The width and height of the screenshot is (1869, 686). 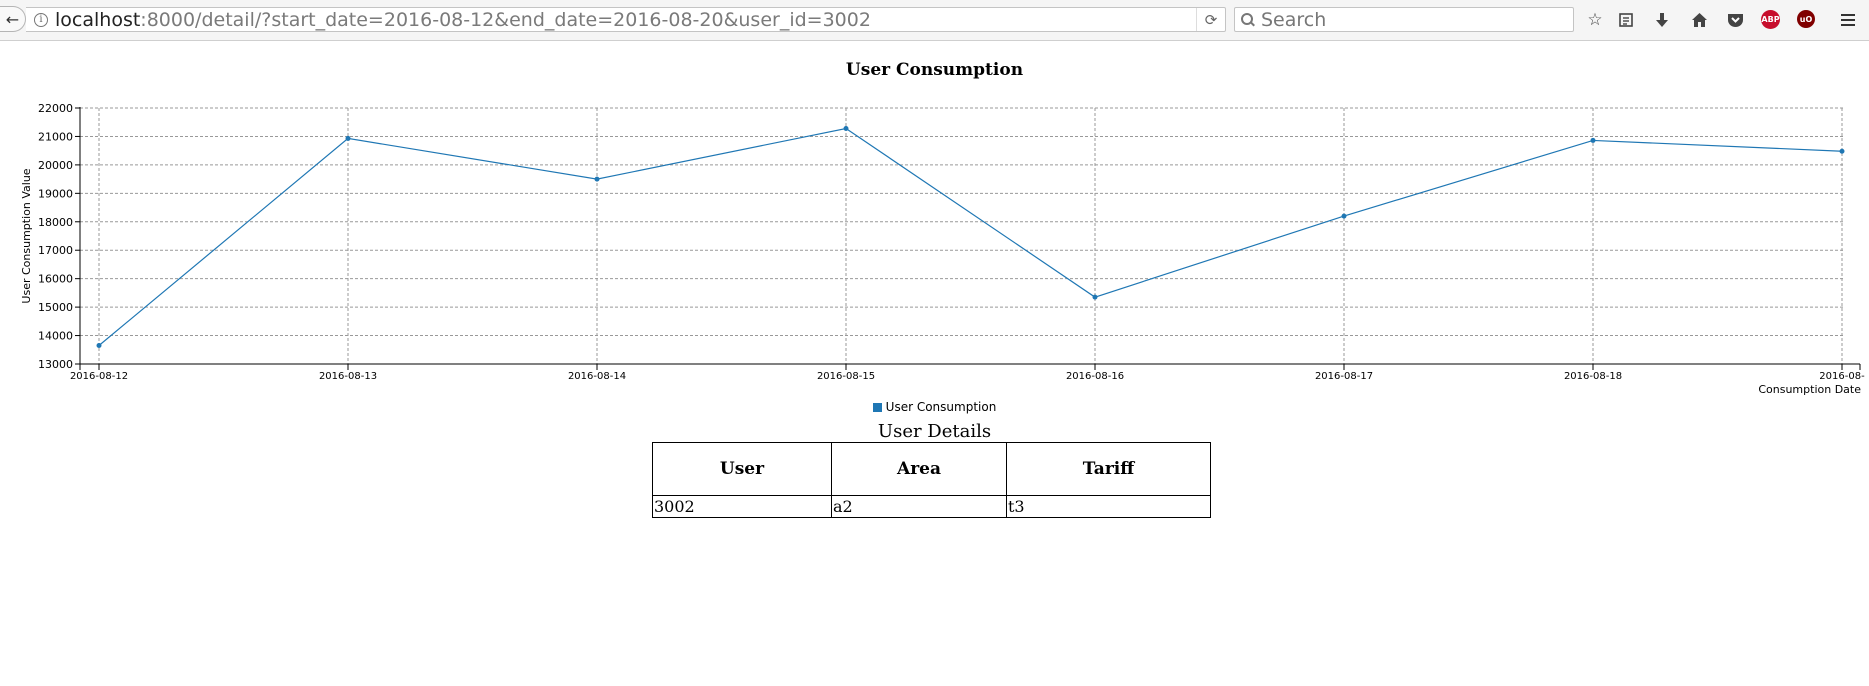 I want to click on table-caption: User Details, so click(x=934, y=431).